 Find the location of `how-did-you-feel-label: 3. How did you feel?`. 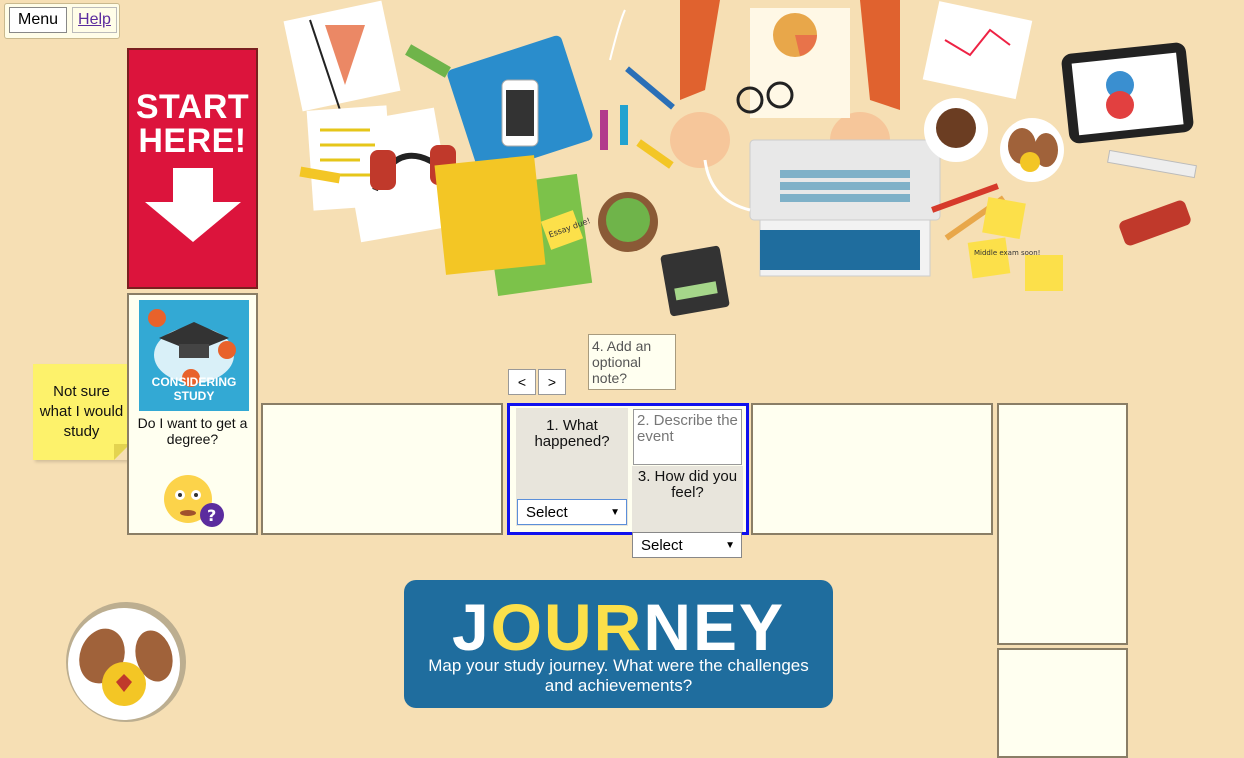

how-did-you-feel-label: 3. How did you feel? is located at coordinates (687, 484).